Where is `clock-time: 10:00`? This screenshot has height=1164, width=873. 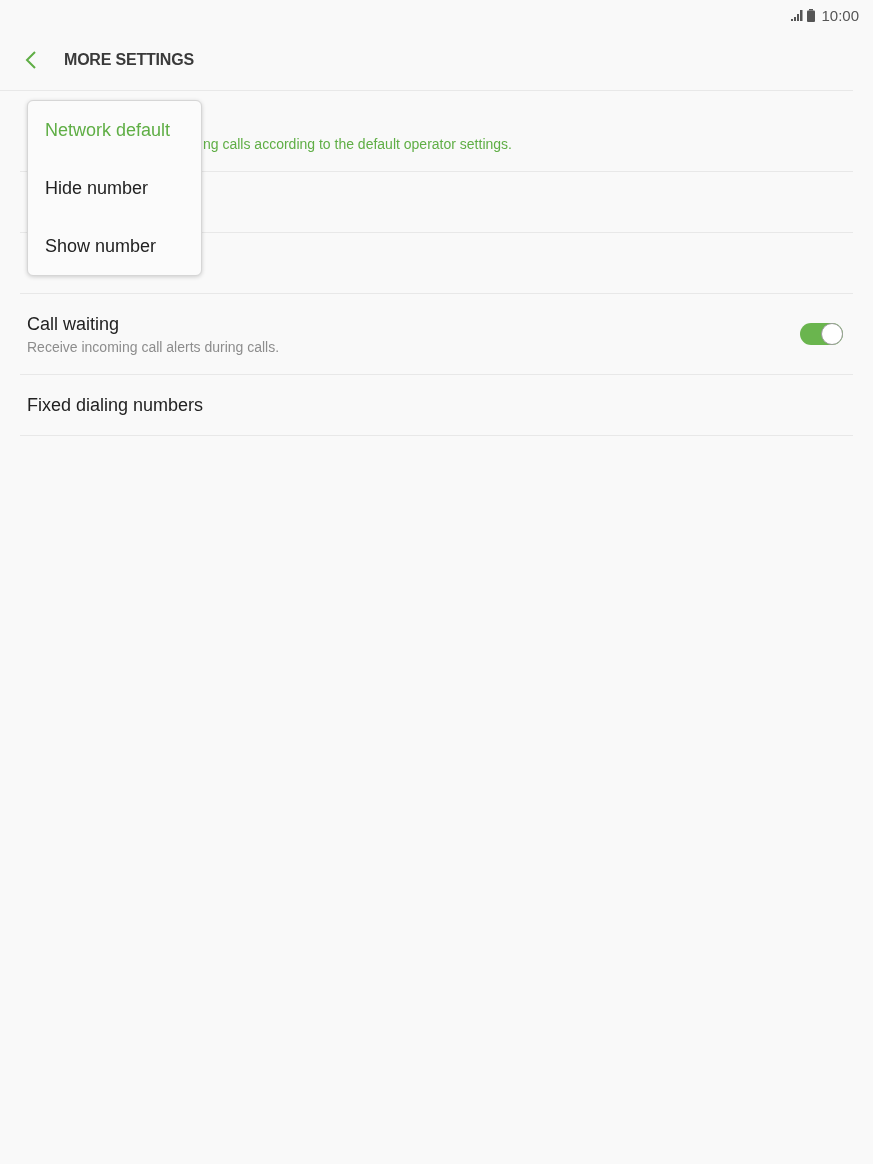 clock-time: 10:00 is located at coordinates (840, 15).